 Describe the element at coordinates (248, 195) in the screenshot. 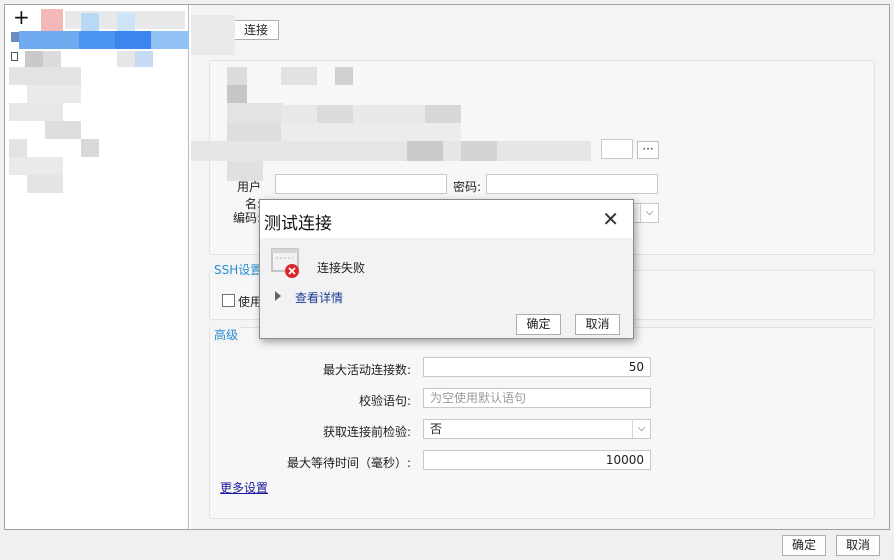

I see `username-label: 用户名:` at that location.